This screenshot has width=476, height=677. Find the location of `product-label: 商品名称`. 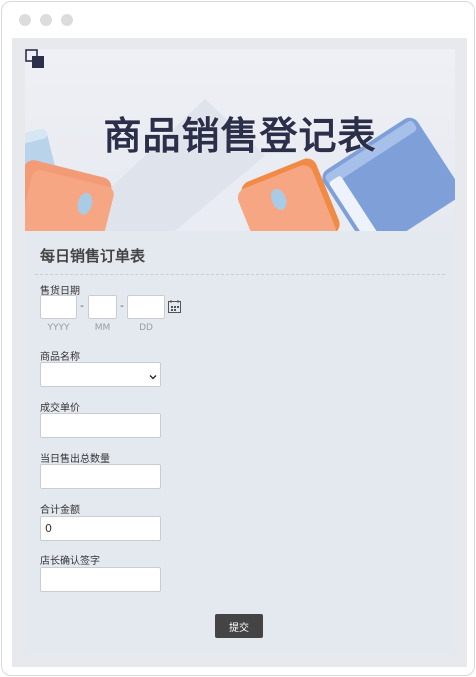

product-label: 商品名称 is located at coordinates (60, 357).